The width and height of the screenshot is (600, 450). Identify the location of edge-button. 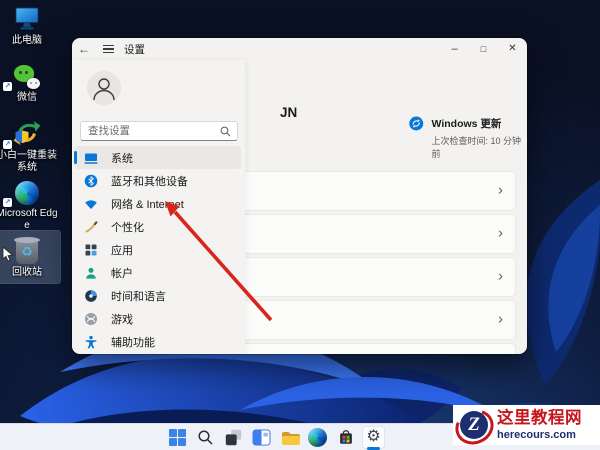
(317, 437).